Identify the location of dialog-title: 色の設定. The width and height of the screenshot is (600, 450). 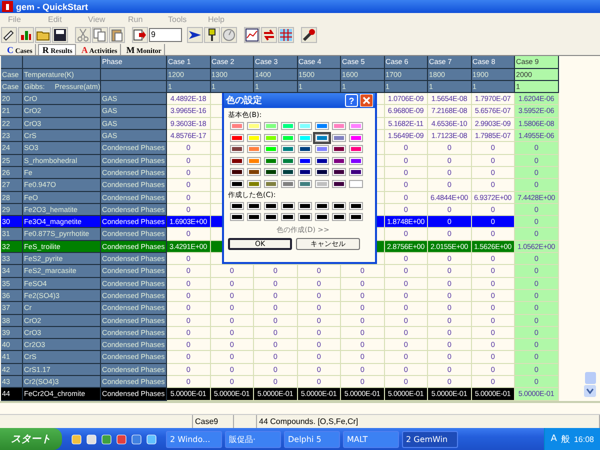
(244, 101).